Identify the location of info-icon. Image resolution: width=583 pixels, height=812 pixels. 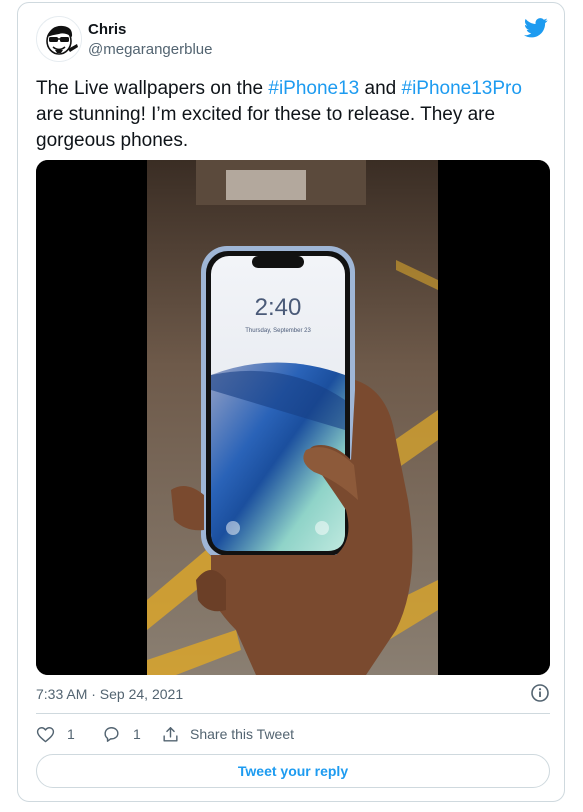
(540, 693).